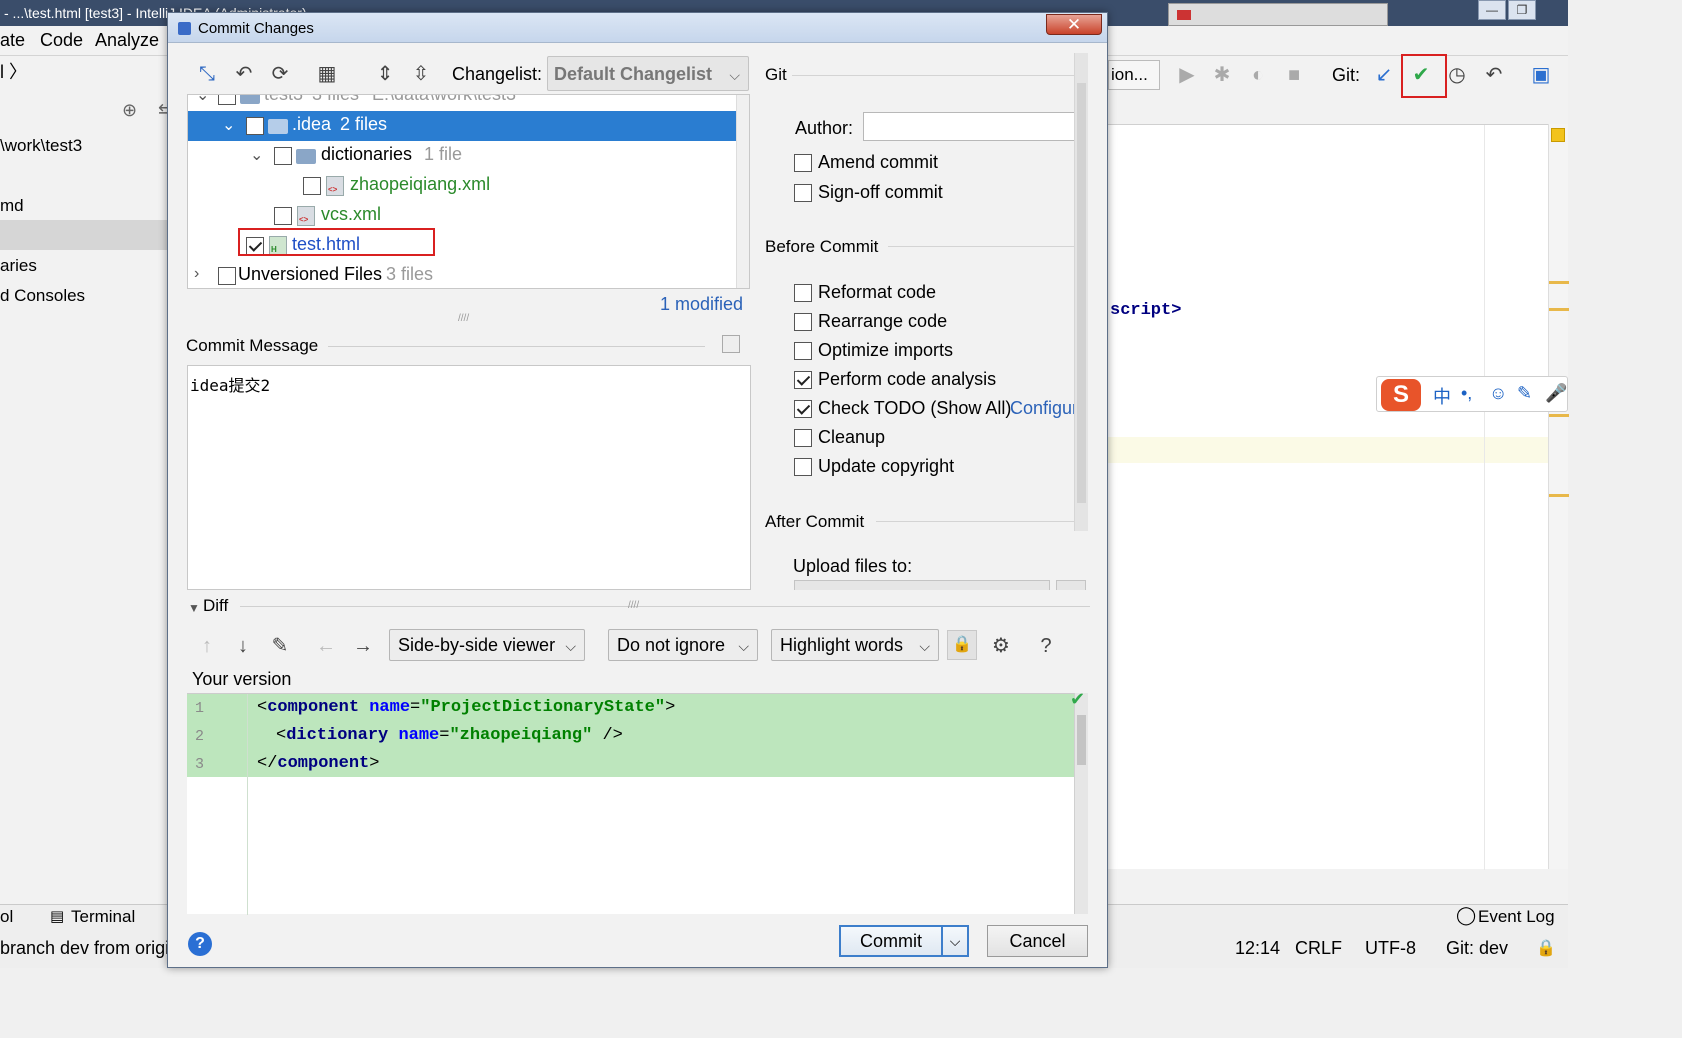  Describe the element at coordinates (891, 941) in the screenshot. I see `commit-button: Commit` at that location.